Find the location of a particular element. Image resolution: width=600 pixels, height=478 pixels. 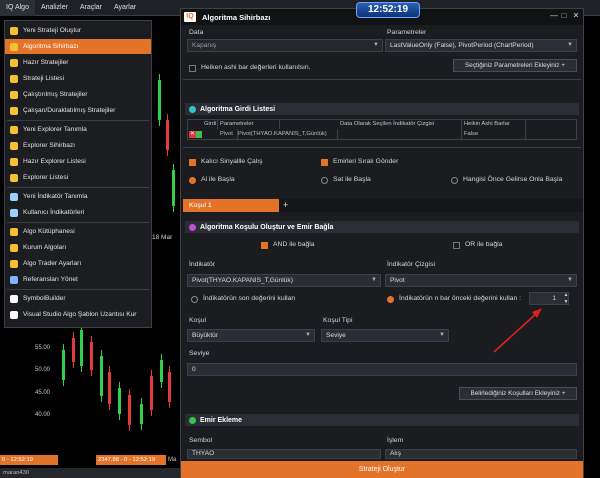

use-last-value-radio is located at coordinates (194, 299).